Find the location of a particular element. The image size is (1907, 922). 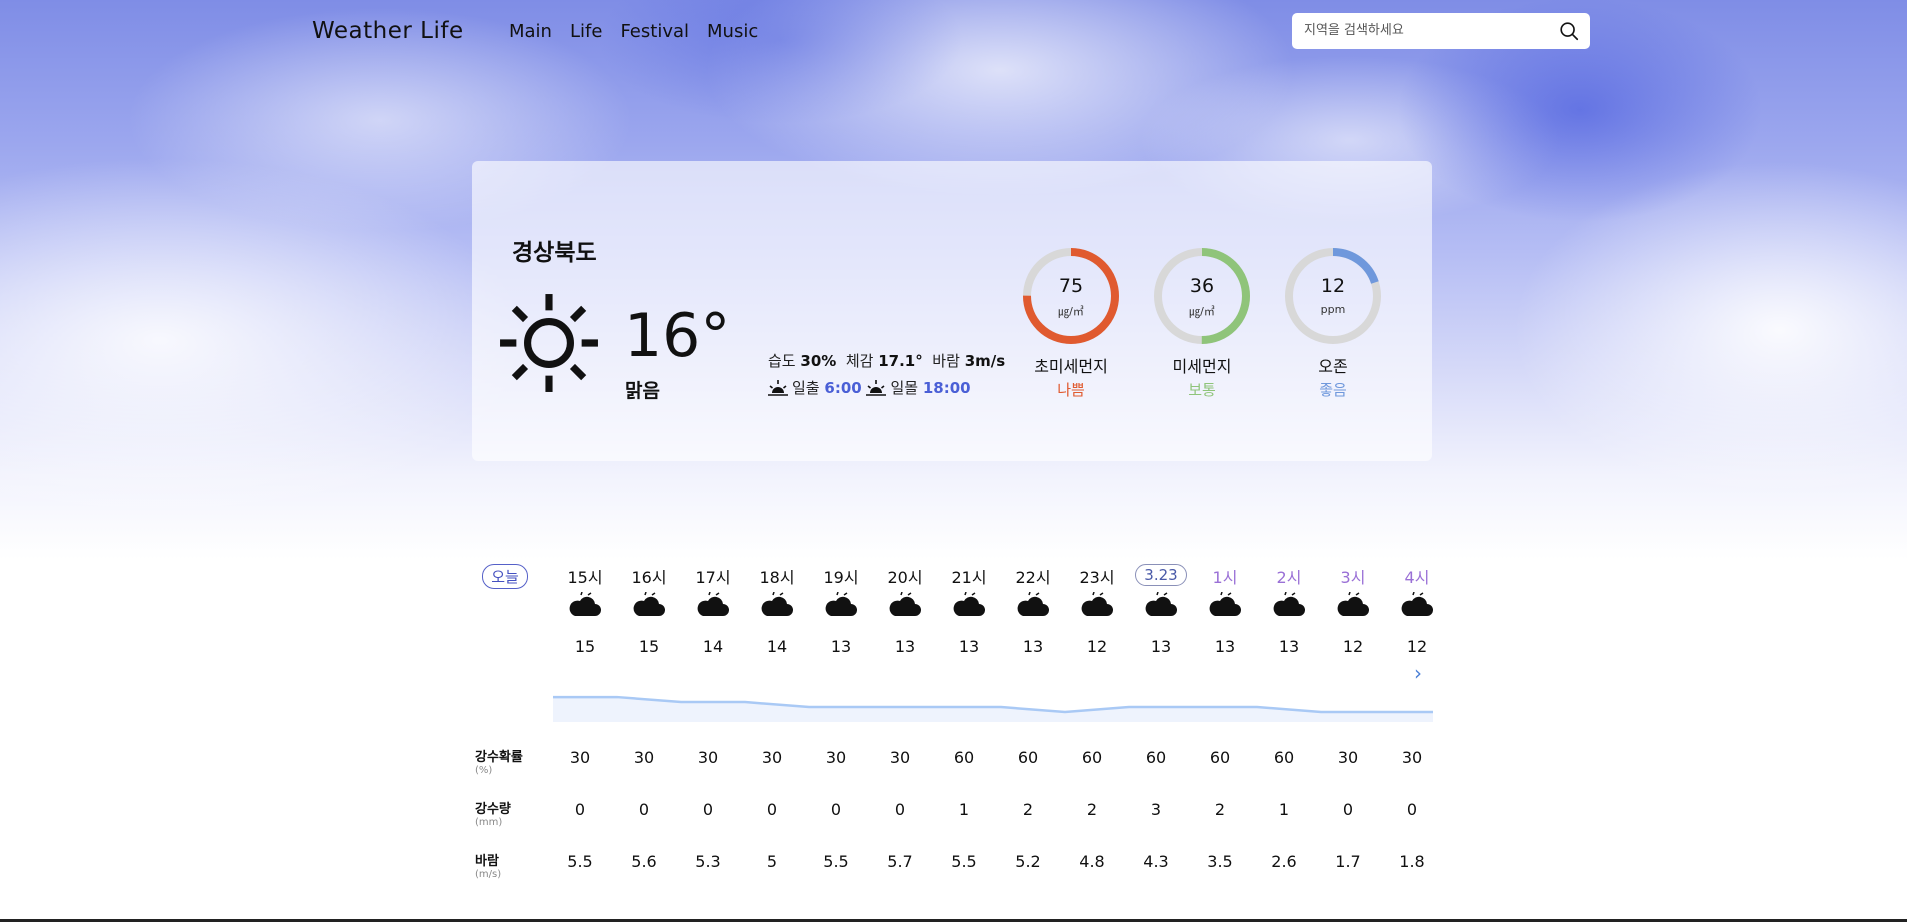

hour-label: 3.23 is located at coordinates (1161, 575).